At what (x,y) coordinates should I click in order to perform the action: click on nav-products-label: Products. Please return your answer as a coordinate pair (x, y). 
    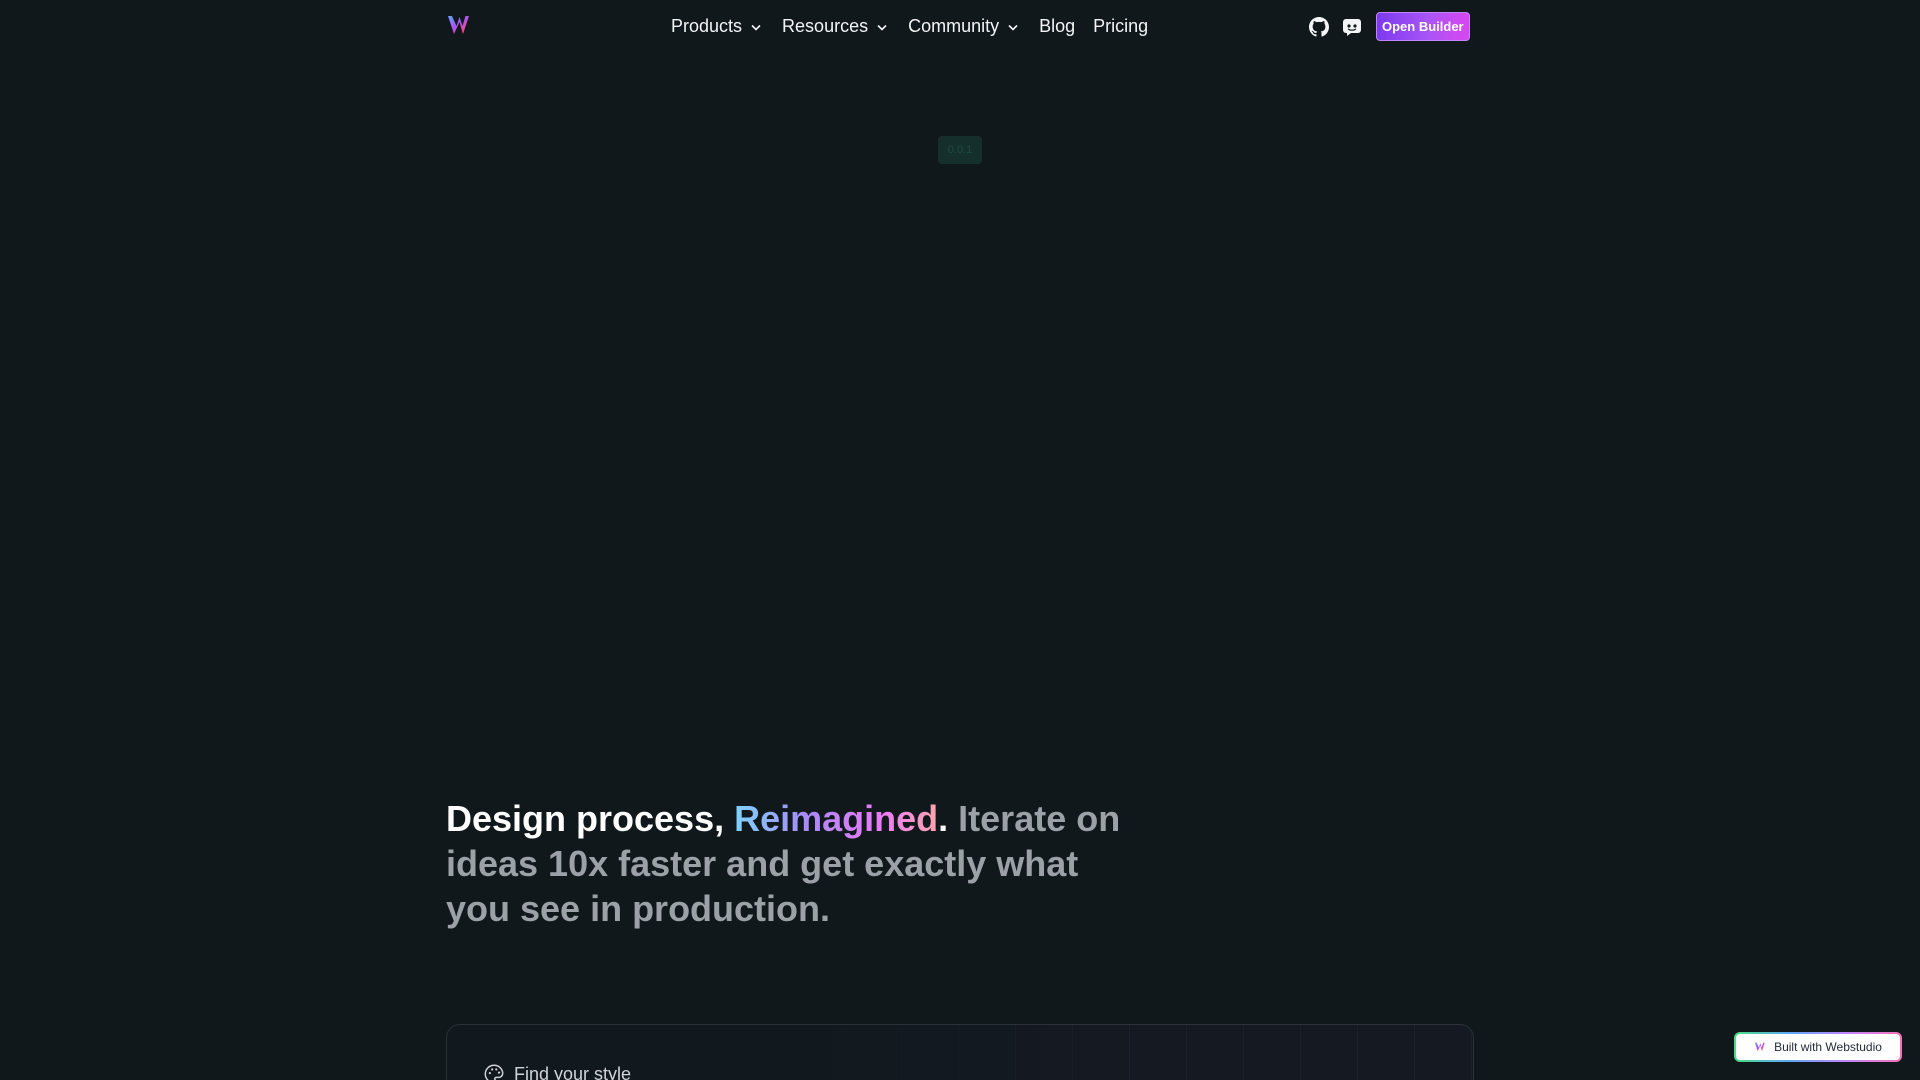
    Looking at the image, I should click on (707, 25).